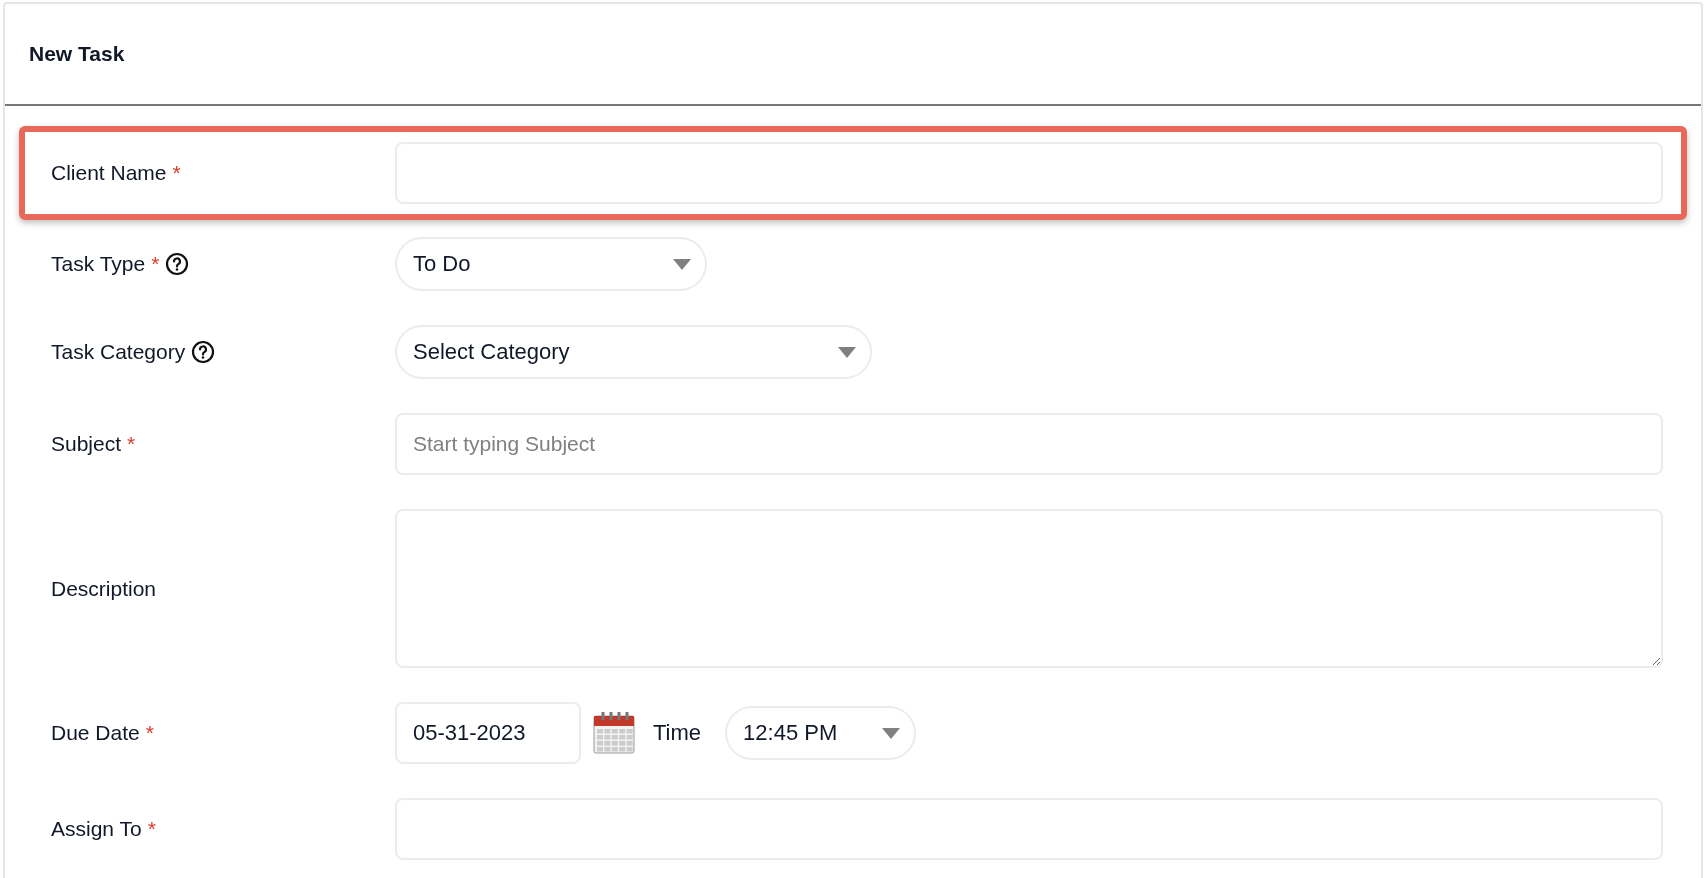 The height and width of the screenshot is (878, 1706). Describe the element at coordinates (1029, 444) in the screenshot. I see `text-field: Start typing Subject` at that location.